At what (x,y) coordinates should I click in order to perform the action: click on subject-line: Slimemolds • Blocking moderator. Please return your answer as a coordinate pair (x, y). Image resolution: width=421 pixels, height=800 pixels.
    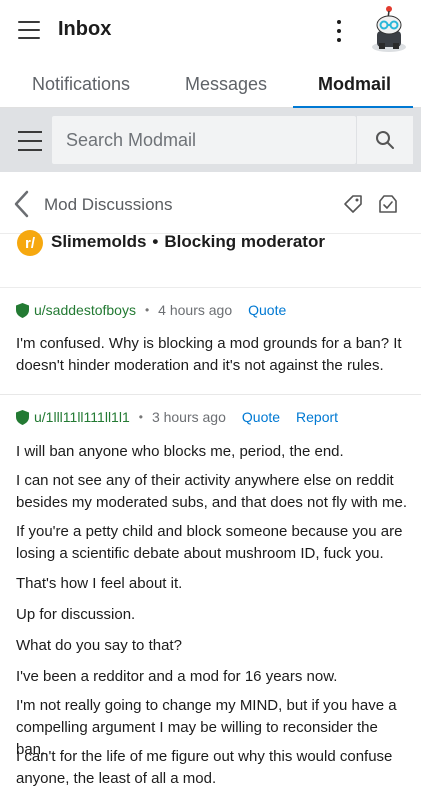
    Looking at the image, I should click on (188, 242).